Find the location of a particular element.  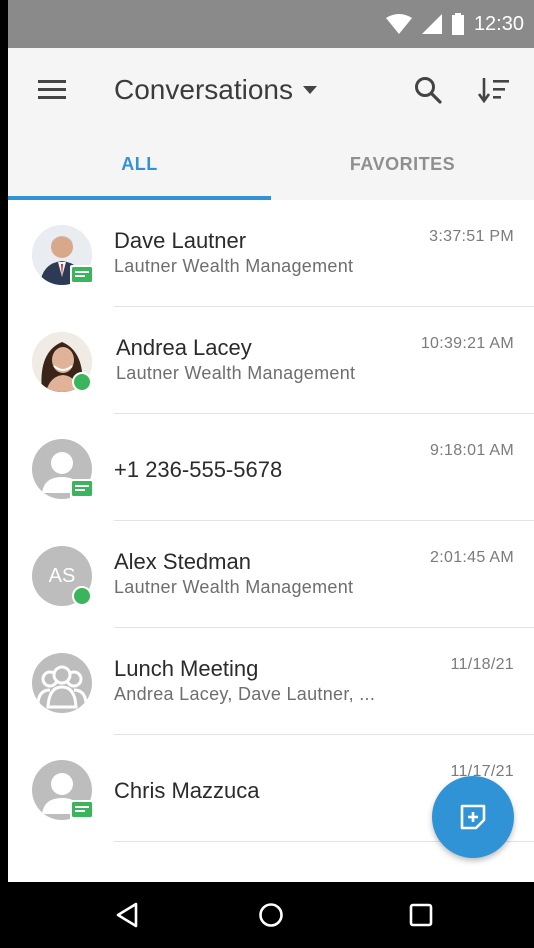

tab-favorites: FAVORITES is located at coordinates (402, 172).